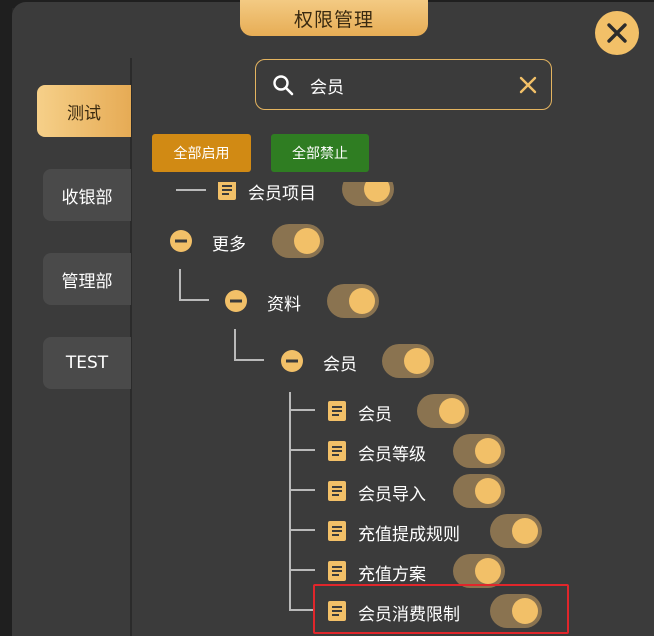 The height and width of the screenshot is (636, 654). I want to click on toggle-more, so click(298, 241).